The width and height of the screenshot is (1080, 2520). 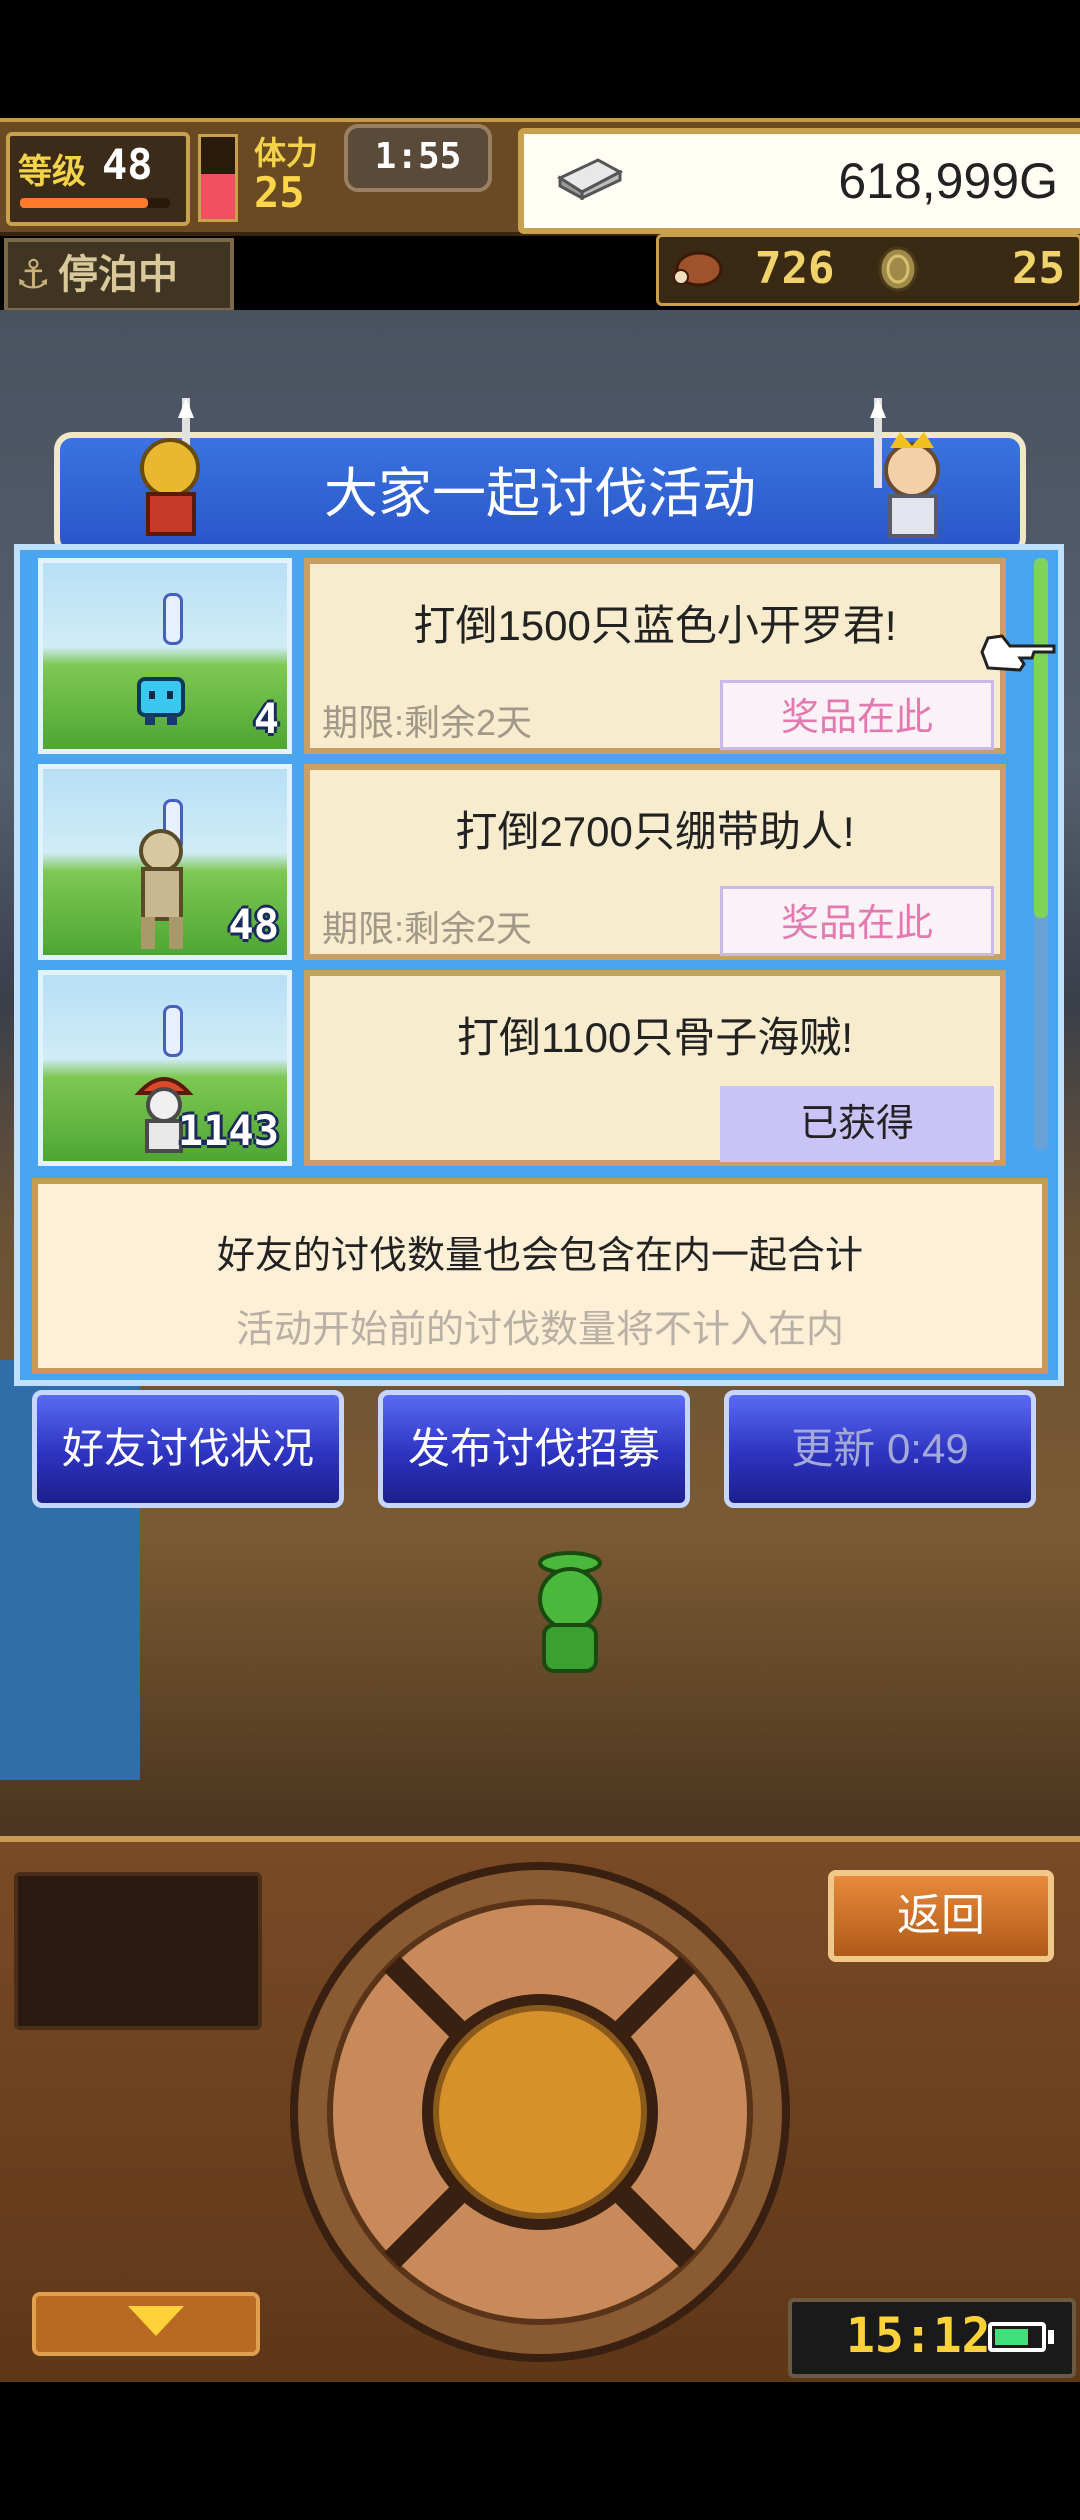 I want to click on food-icon, so click(x=698, y=269).